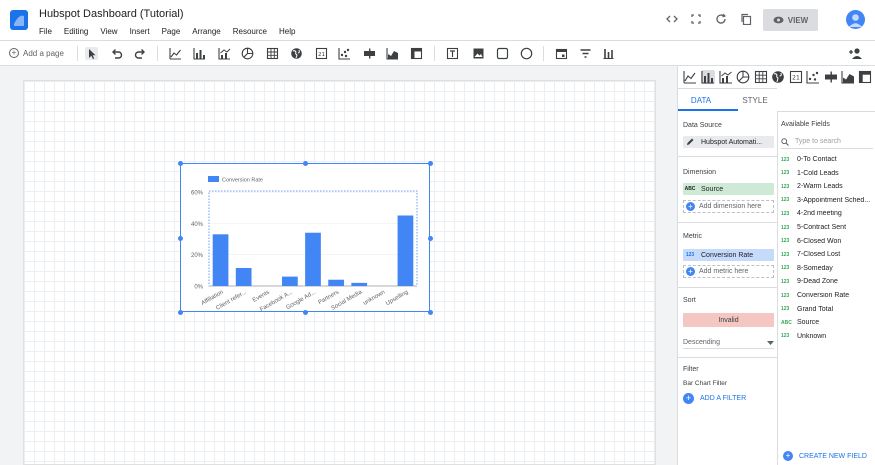  I want to click on date-range-icon, so click(561, 53).